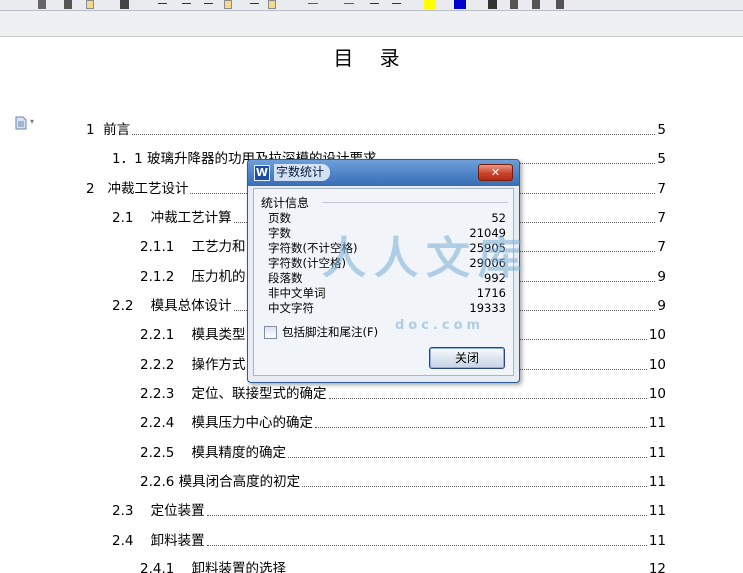 The width and height of the screenshot is (743, 573). What do you see at coordinates (403, 565) in the screenshot?
I see `toc-row: 2.4.1 卸料装置的选择 12` at bounding box center [403, 565].